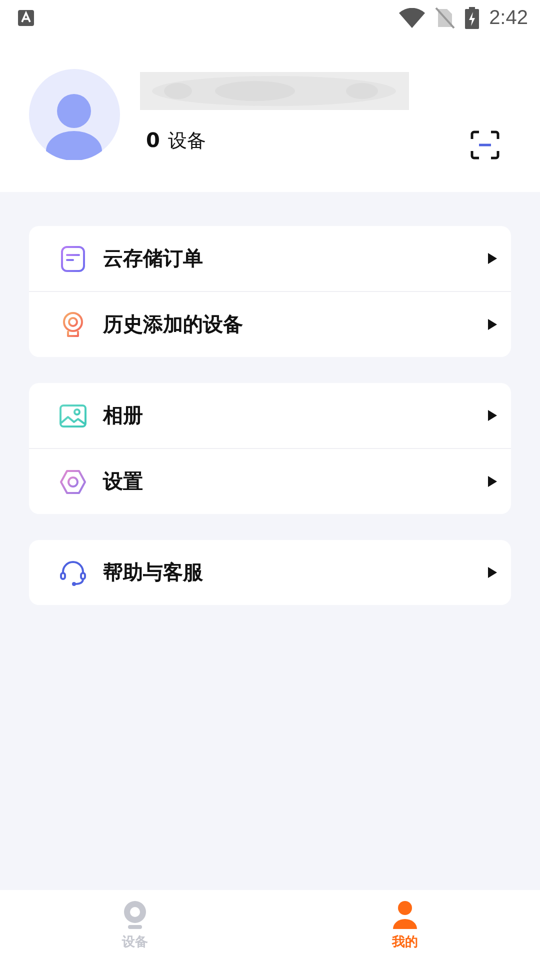  Describe the element at coordinates (73, 482) in the screenshot. I see `hexagon-settings-icon` at that location.